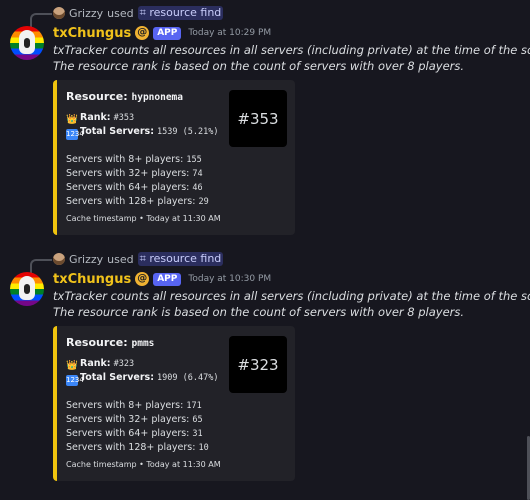  I want to click on embed-thumbnail: #323, so click(258, 364).